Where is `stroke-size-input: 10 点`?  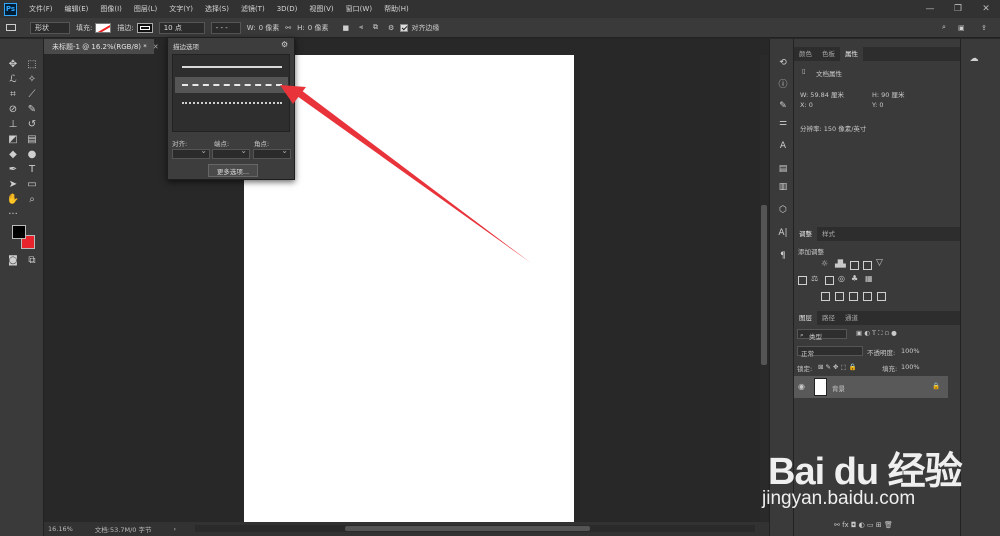
stroke-size-input: 10 点 is located at coordinates (181, 27).